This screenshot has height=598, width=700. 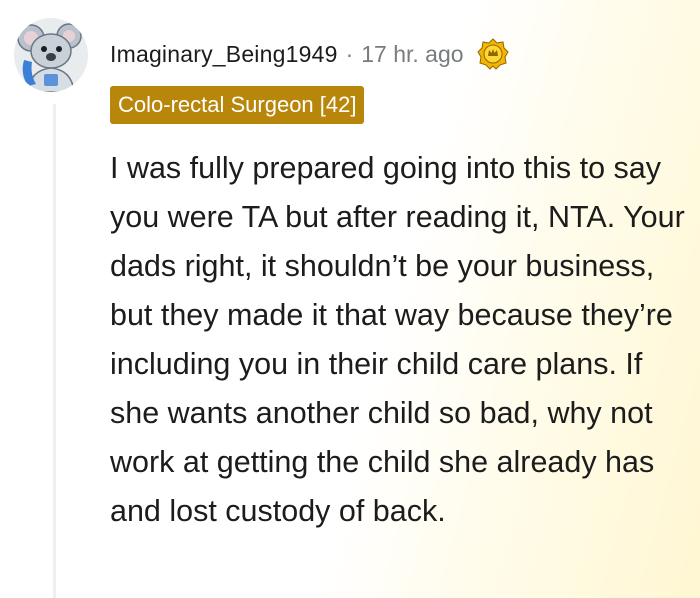 I want to click on koala-snoo-avatar-icon, so click(x=49, y=57).